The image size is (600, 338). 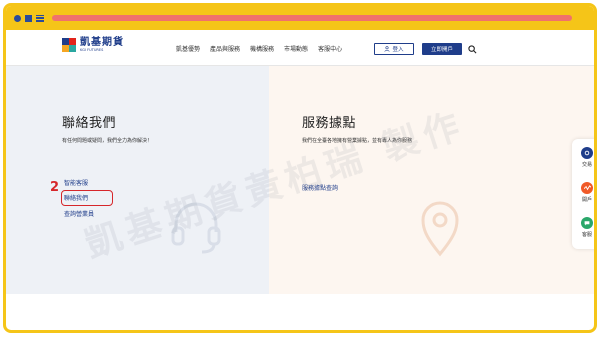 What do you see at coordinates (55, 187) in the screenshot?
I see `step-number: 2` at bounding box center [55, 187].